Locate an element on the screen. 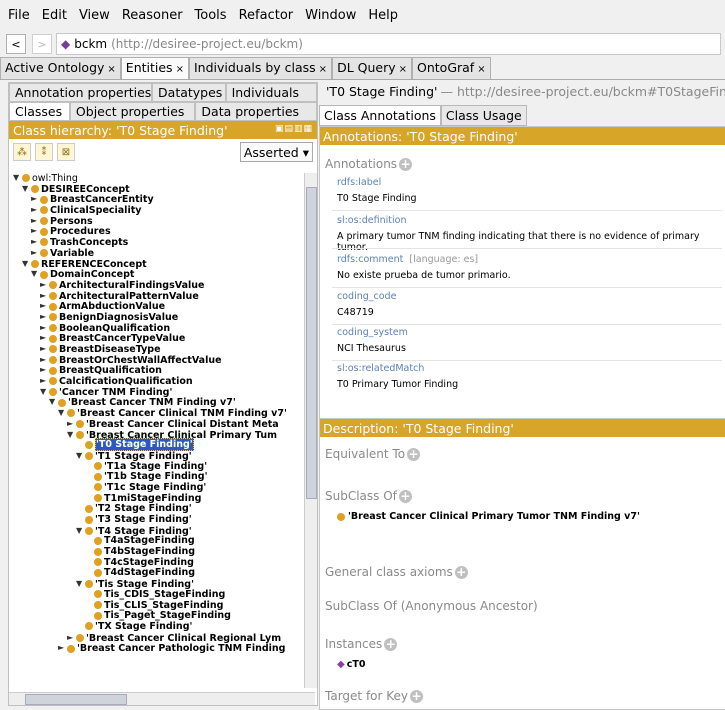  menu-reasoner: Reasoner is located at coordinates (152, 15).